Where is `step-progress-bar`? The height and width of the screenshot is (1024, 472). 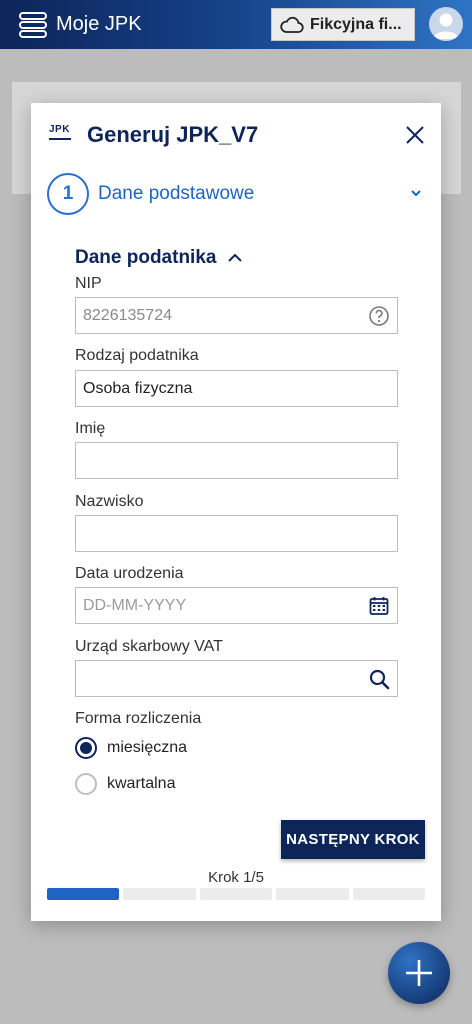
step-progress-bar is located at coordinates (236, 894).